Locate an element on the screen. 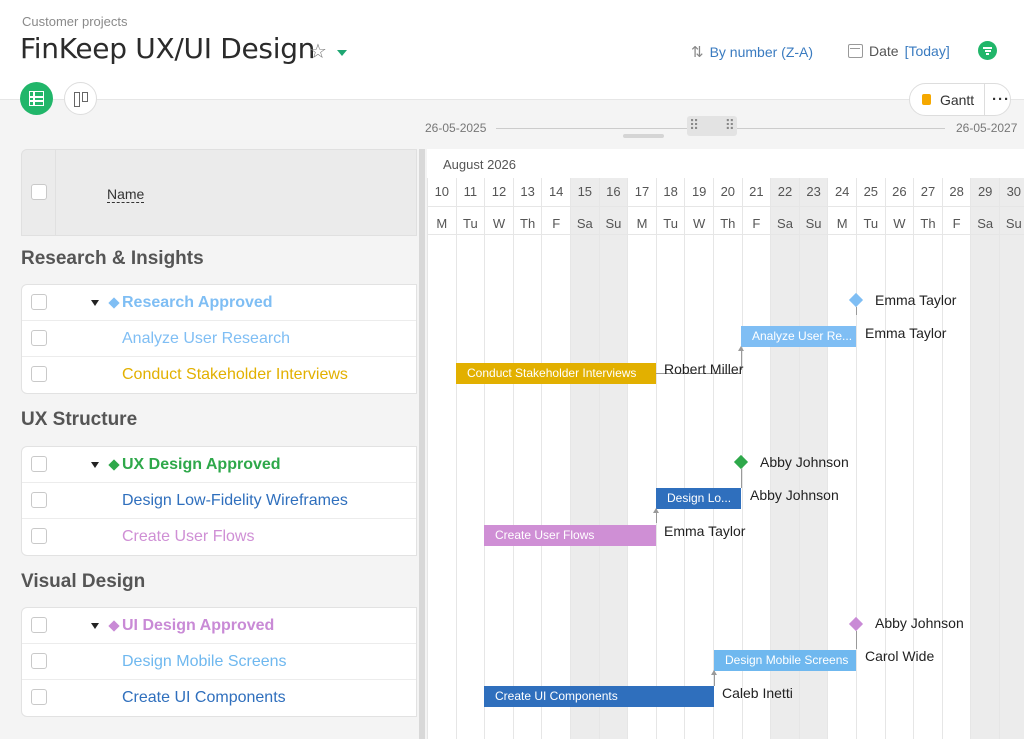  day-number: 24 is located at coordinates (842, 191).